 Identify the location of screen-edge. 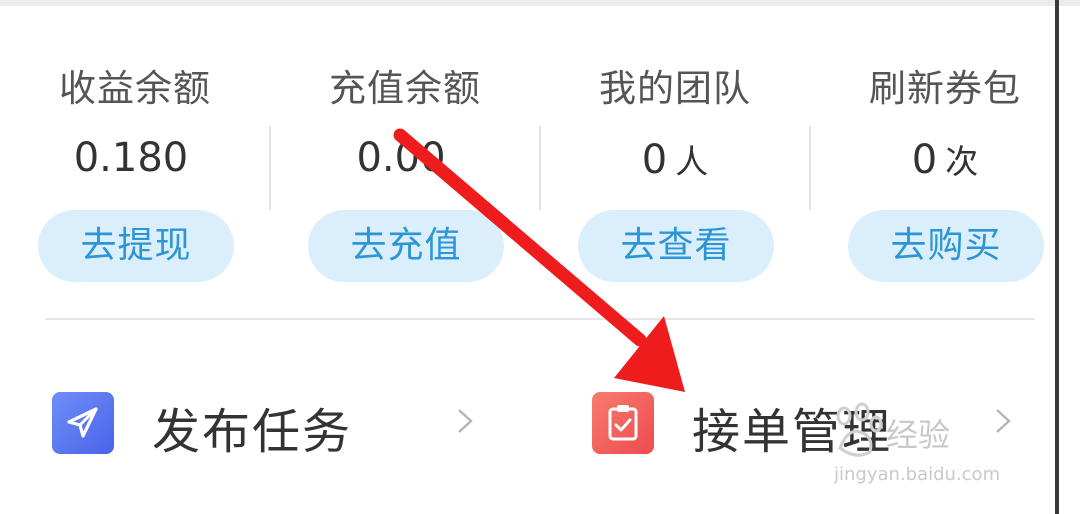
(1057, 257).